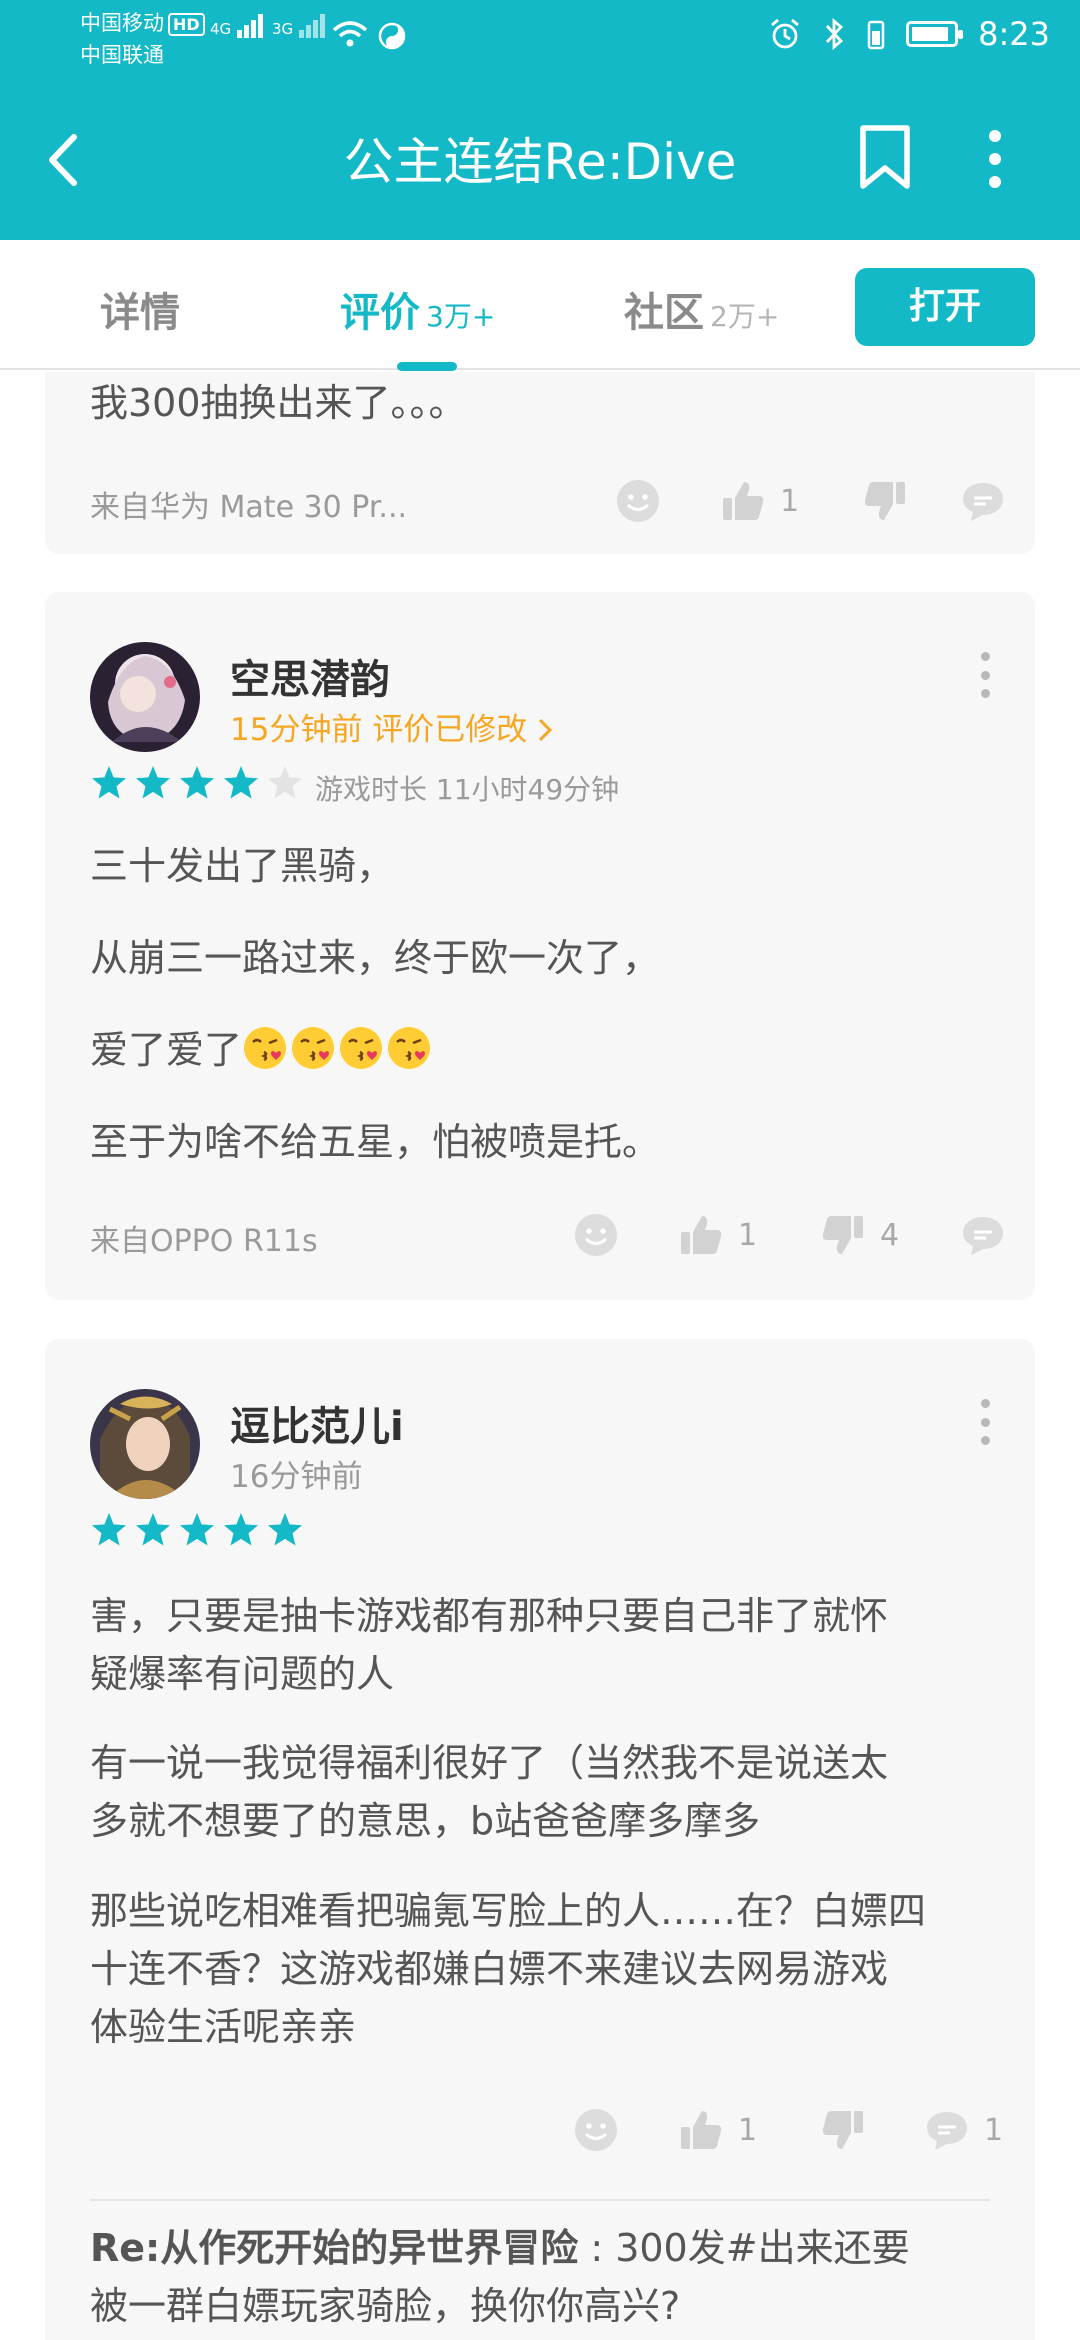 Image resolution: width=1080 pixels, height=2340 pixels. What do you see at coordinates (375, 1142) in the screenshot?
I see `review-text-line: 至于为啥不给五星，怕被喷是托。` at bounding box center [375, 1142].